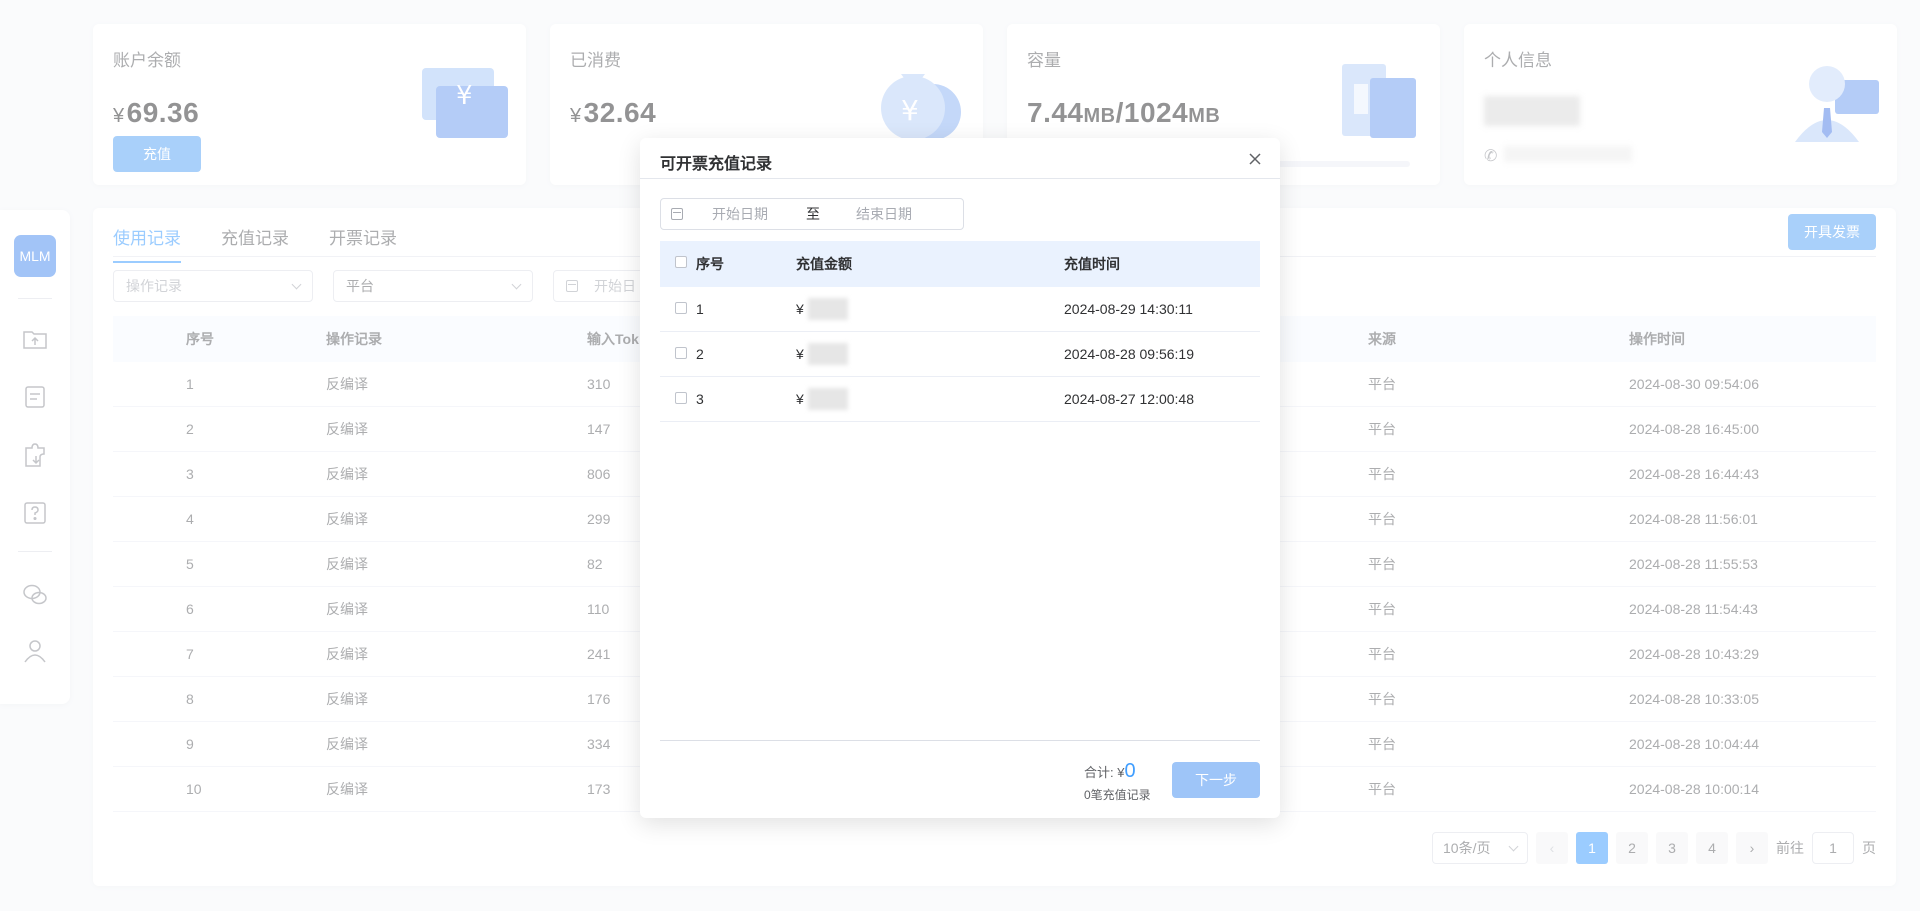 This screenshot has width=1920, height=911. What do you see at coordinates (1216, 780) in the screenshot?
I see `next-step-button: 下一步` at bounding box center [1216, 780].